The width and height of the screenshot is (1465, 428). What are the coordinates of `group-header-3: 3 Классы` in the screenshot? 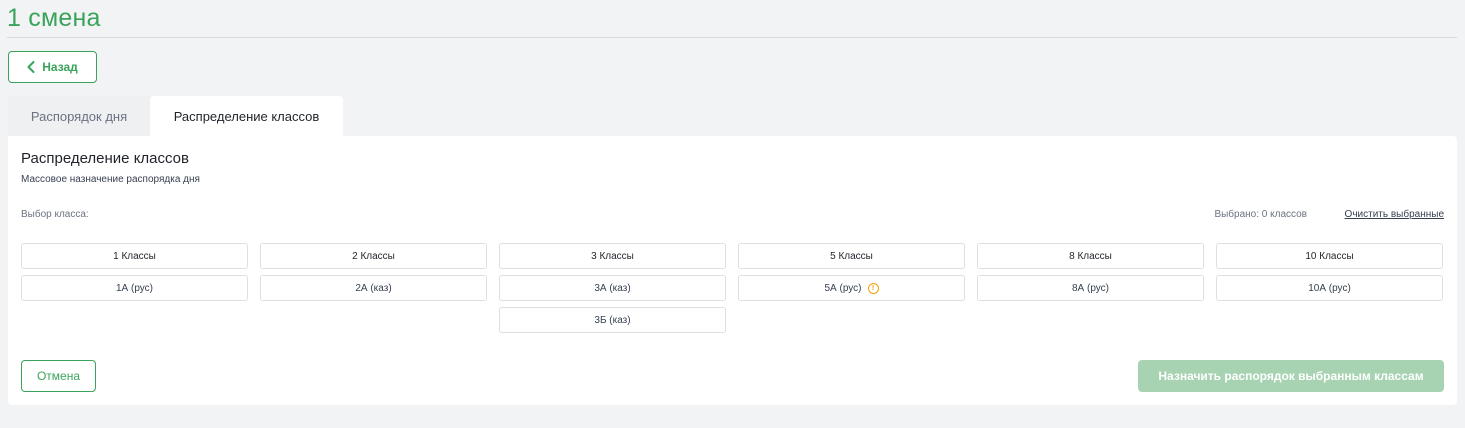 It's located at (612, 256).